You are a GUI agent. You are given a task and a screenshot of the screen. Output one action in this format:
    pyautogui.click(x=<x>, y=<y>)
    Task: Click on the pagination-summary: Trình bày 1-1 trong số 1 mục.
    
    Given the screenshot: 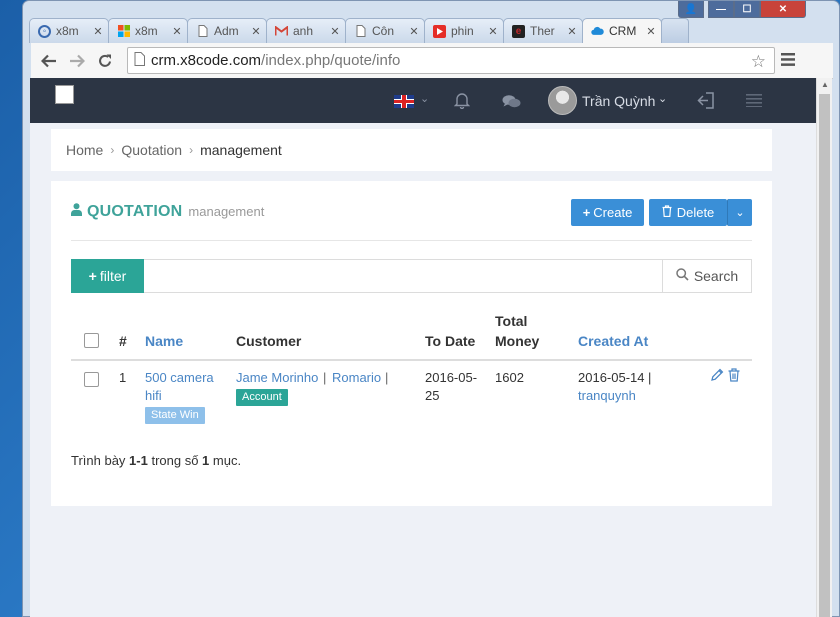 What is the action you would take?
    pyautogui.click(x=156, y=460)
    